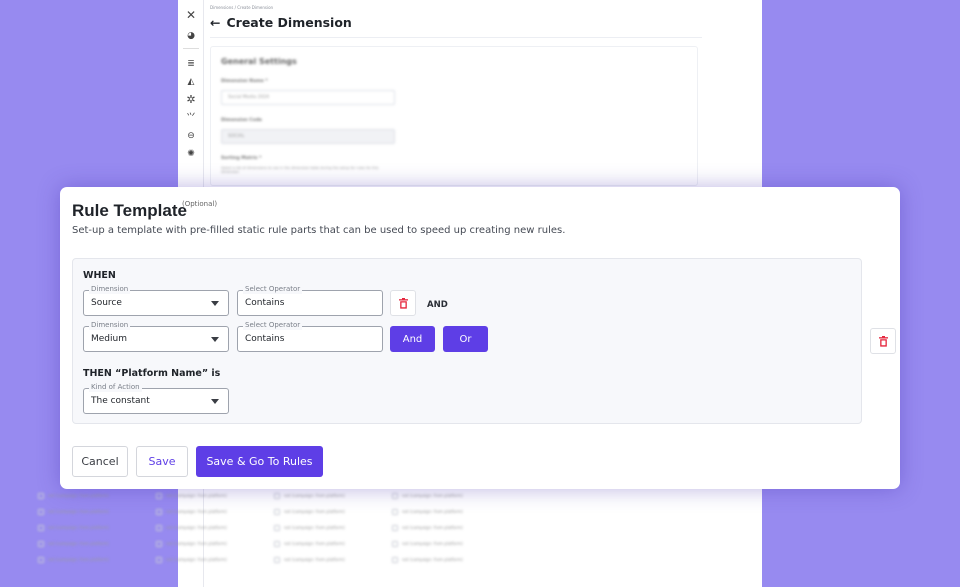  I want to click on operator-legend: Select Operator, so click(273, 289).